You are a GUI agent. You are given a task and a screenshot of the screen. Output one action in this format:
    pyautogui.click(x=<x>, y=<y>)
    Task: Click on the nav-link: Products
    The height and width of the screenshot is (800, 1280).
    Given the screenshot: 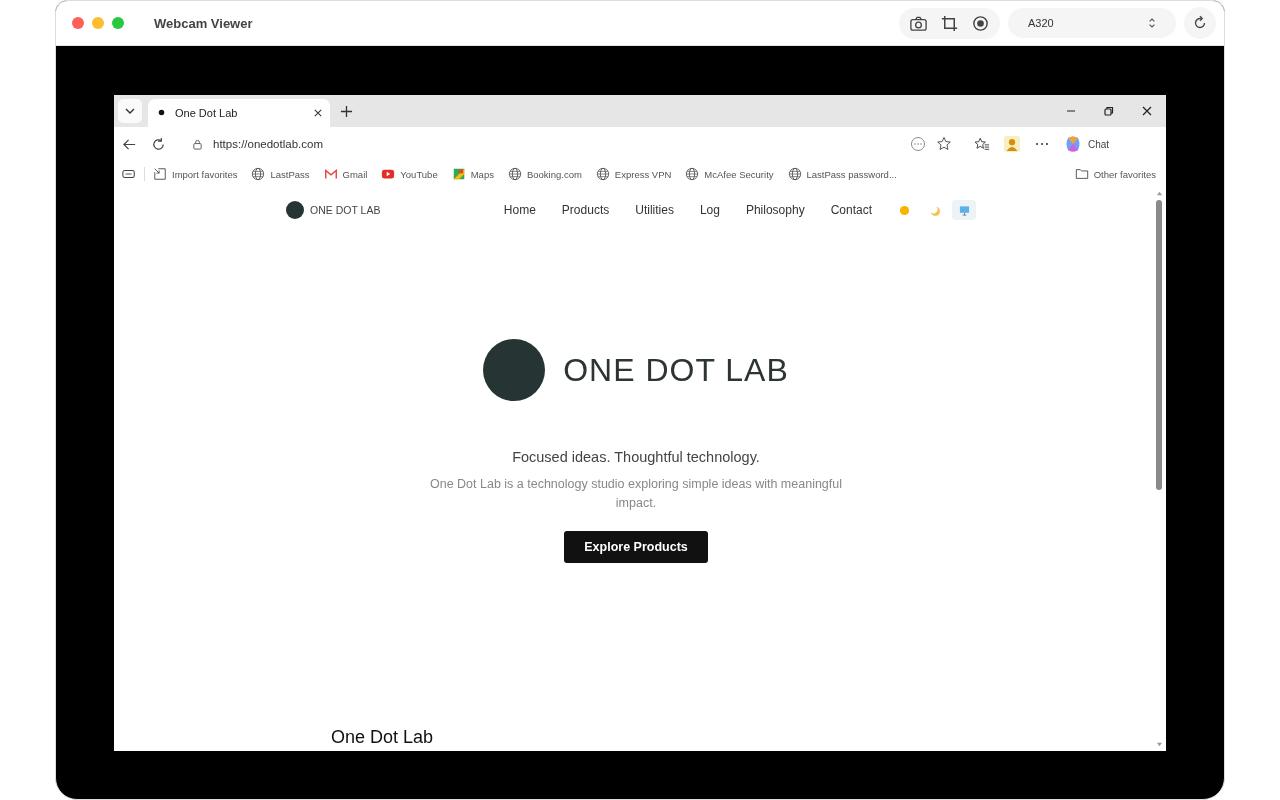 What is the action you would take?
    pyautogui.click(x=585, y=210)
    